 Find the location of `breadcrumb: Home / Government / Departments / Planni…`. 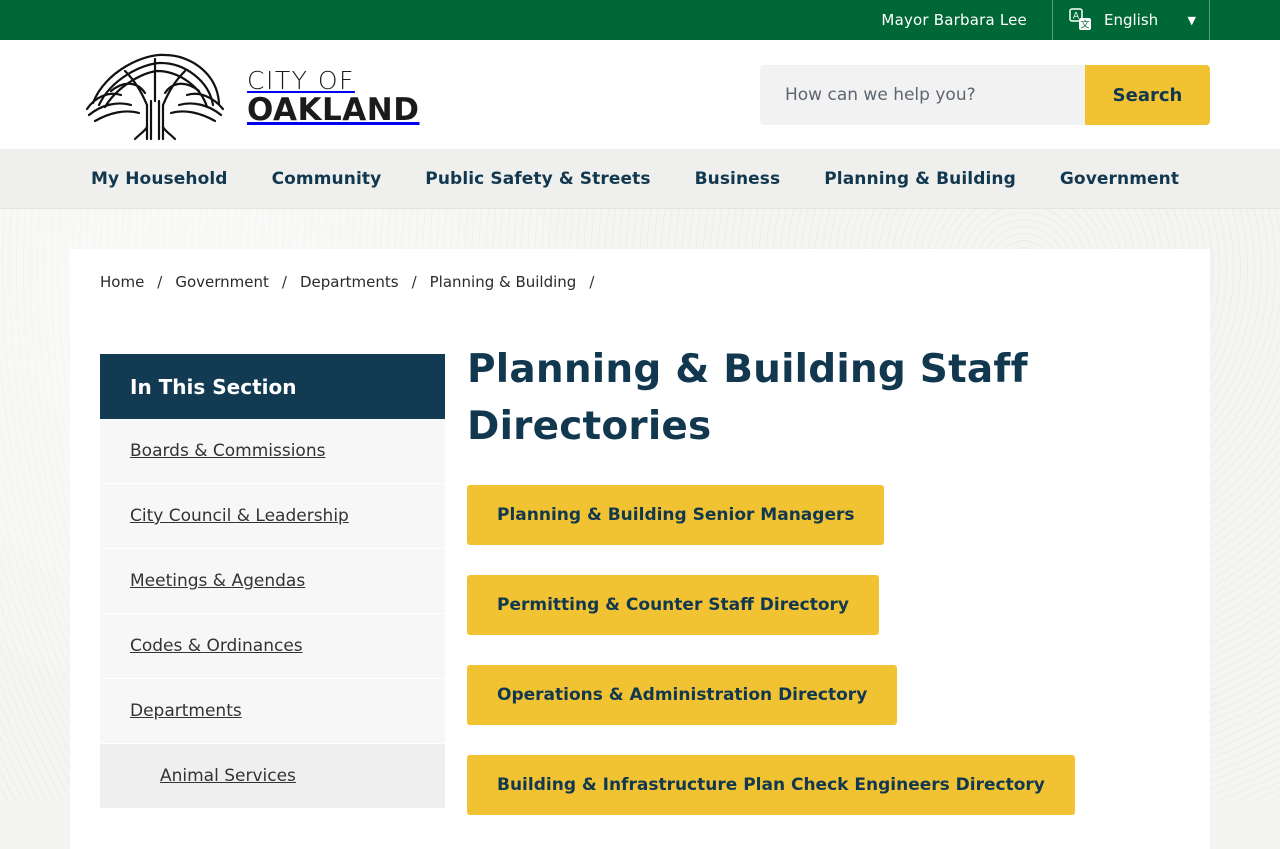

breadcrumb: Home / Government / Departments / Planni… is located at coordinates (353, 282).